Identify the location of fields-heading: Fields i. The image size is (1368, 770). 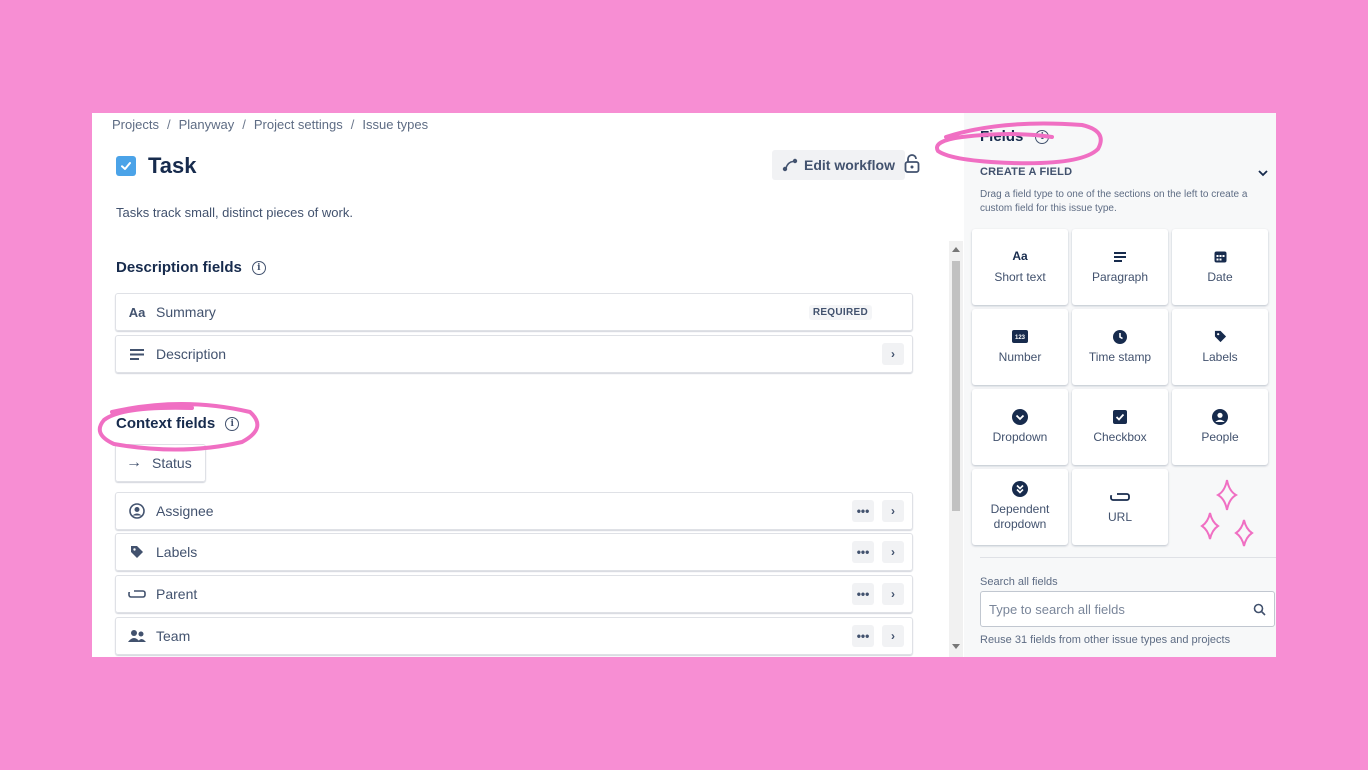
(1015, 136).